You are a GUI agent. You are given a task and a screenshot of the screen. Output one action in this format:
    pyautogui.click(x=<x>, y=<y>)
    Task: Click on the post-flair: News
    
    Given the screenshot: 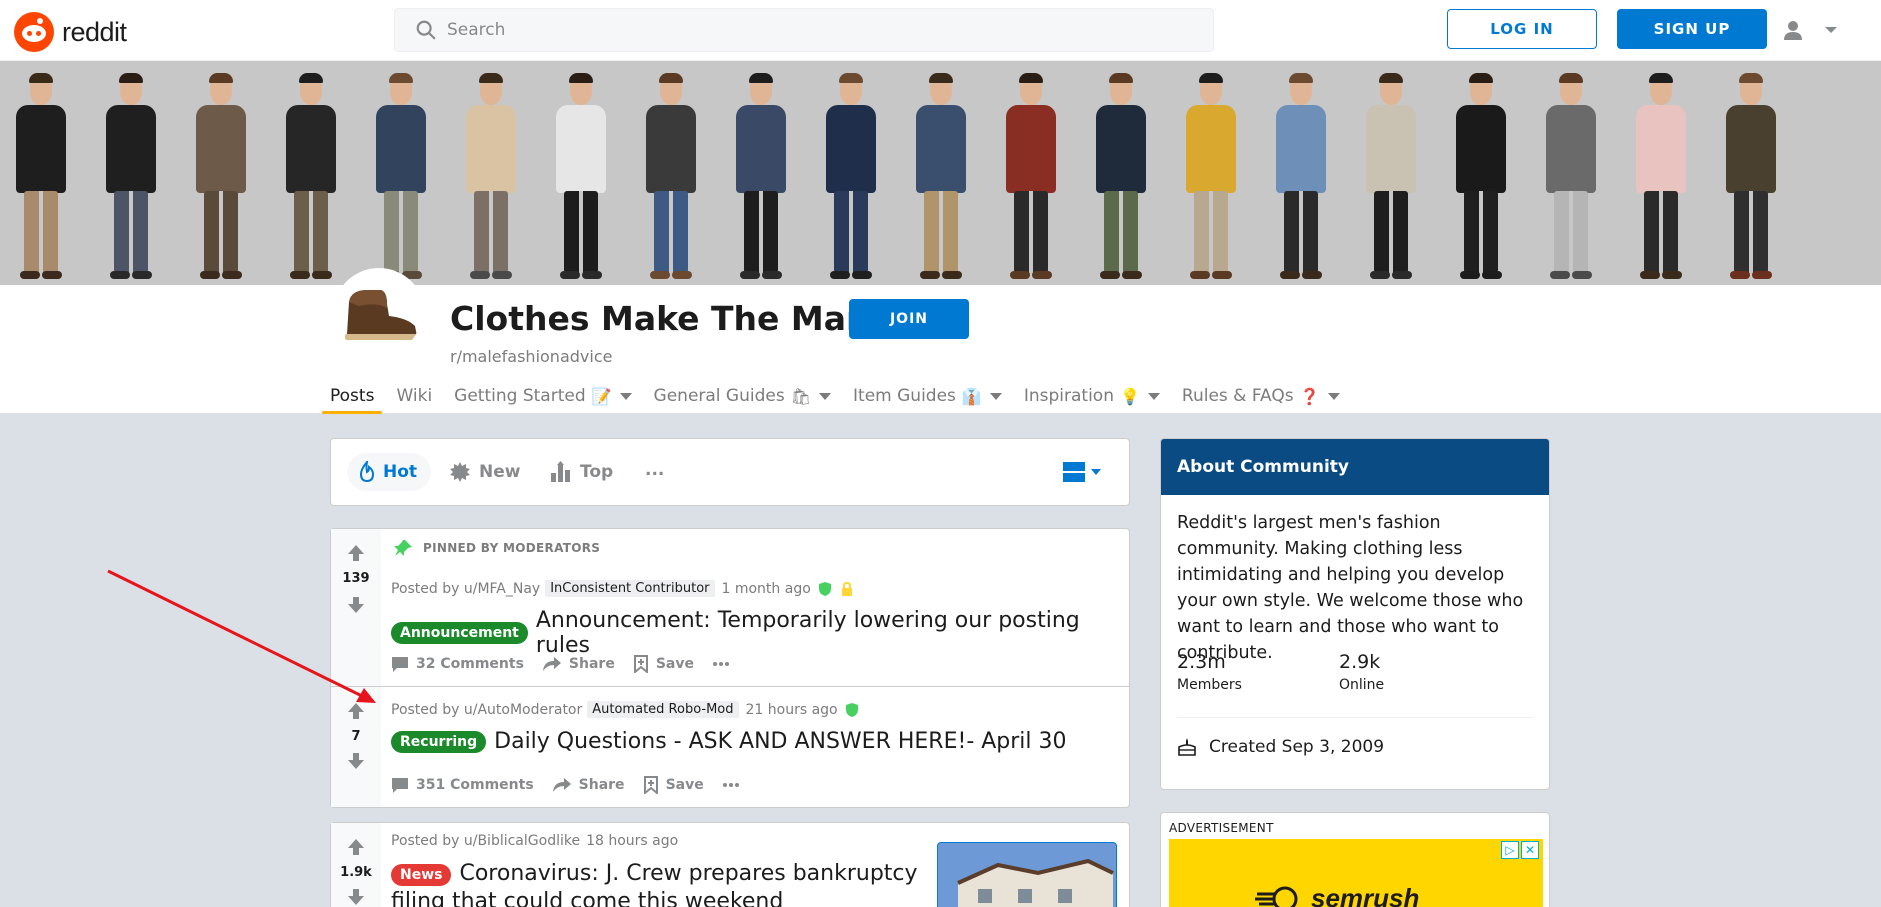 What is the action you would take?
    pyautogui.click(x=421, y=875)
    